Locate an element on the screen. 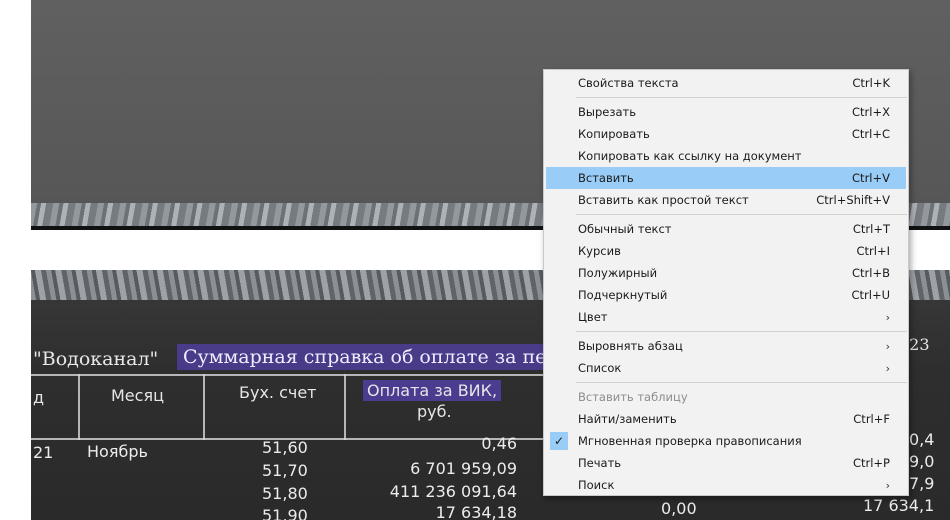 The width and height of the screenshot is (950, 520). doc-title-selected: Суммарная справка об оплате за период is located at coordinates (389, 357).